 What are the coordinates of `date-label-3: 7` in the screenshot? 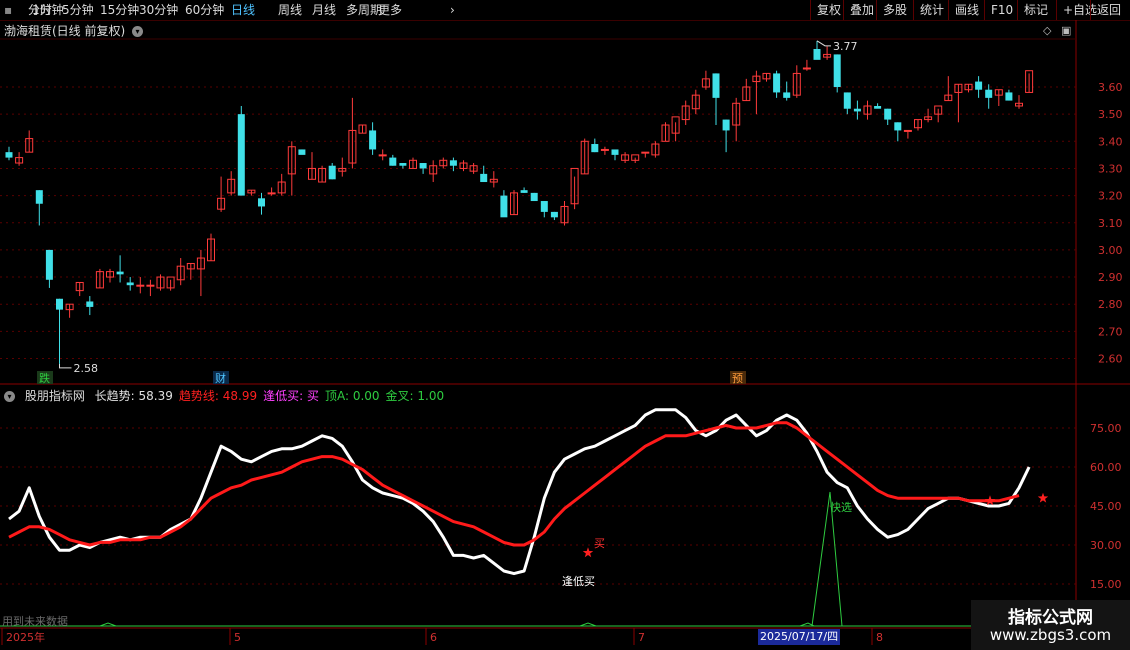 It's located at (641, 637).